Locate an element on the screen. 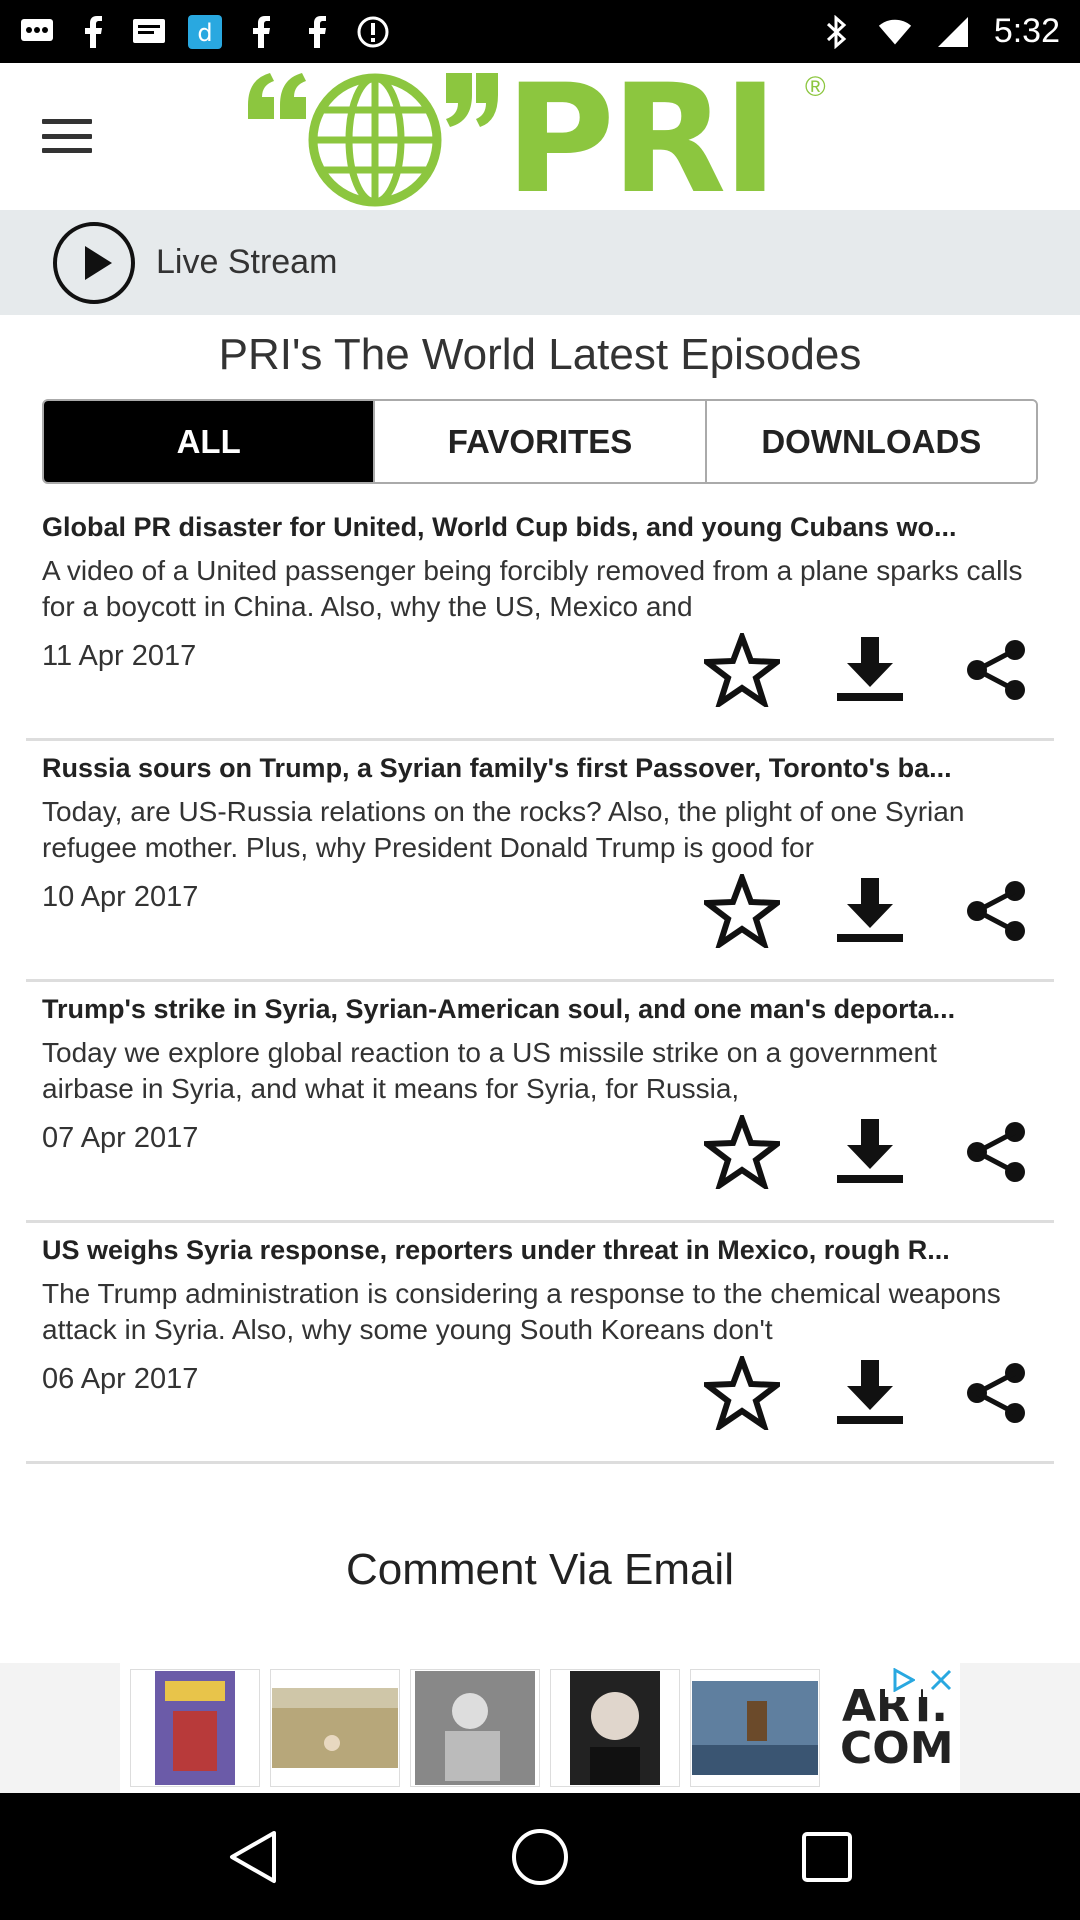  svg-text: d is located at coordinates (204, 33).